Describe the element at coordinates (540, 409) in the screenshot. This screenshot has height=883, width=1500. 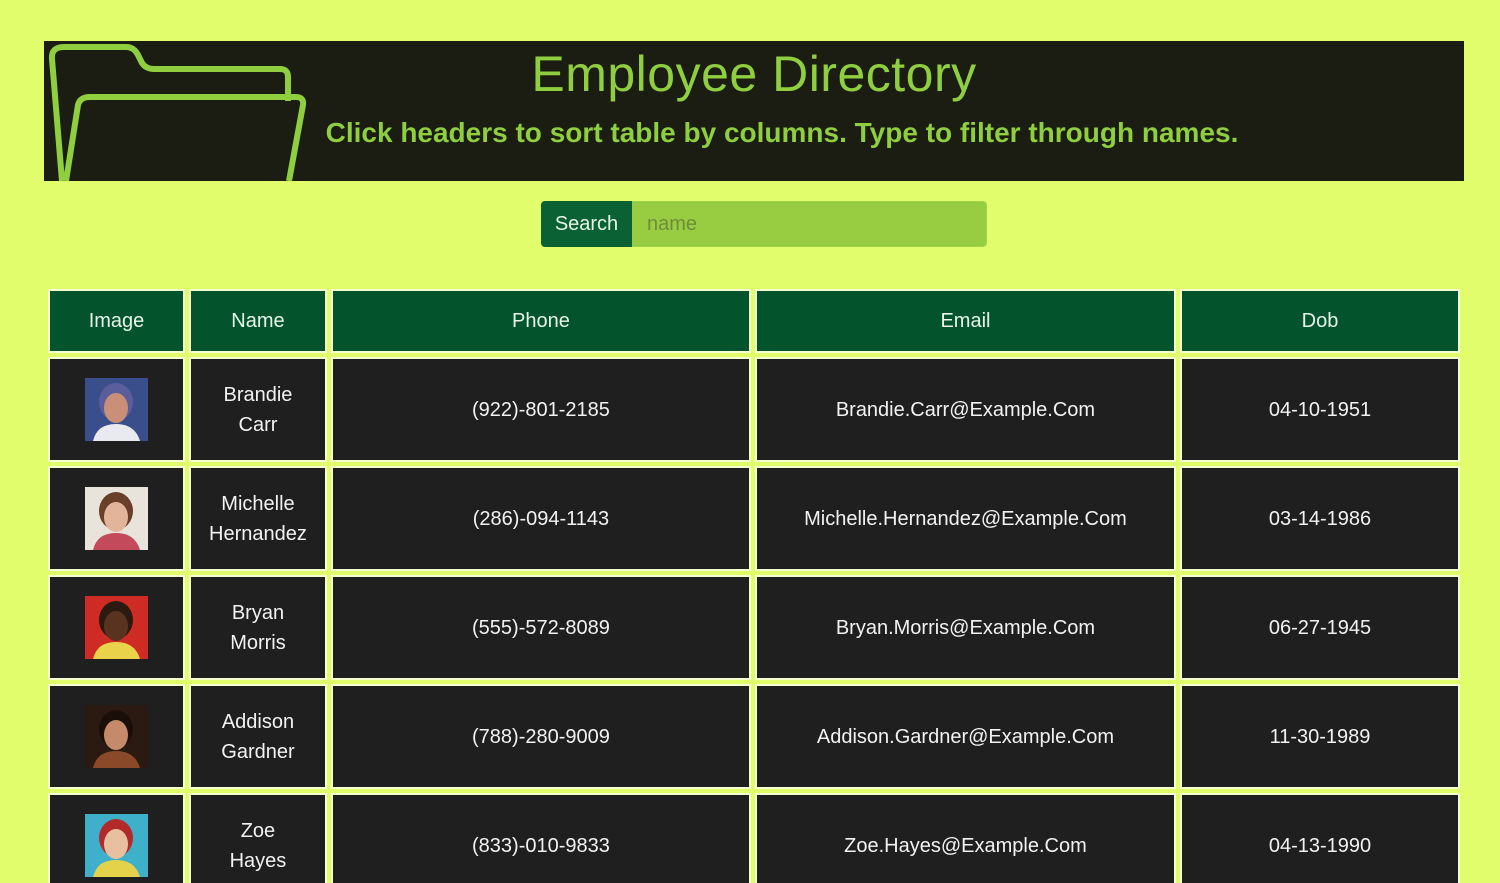
I see `phone-cell: (922)-801-2185` at that location.